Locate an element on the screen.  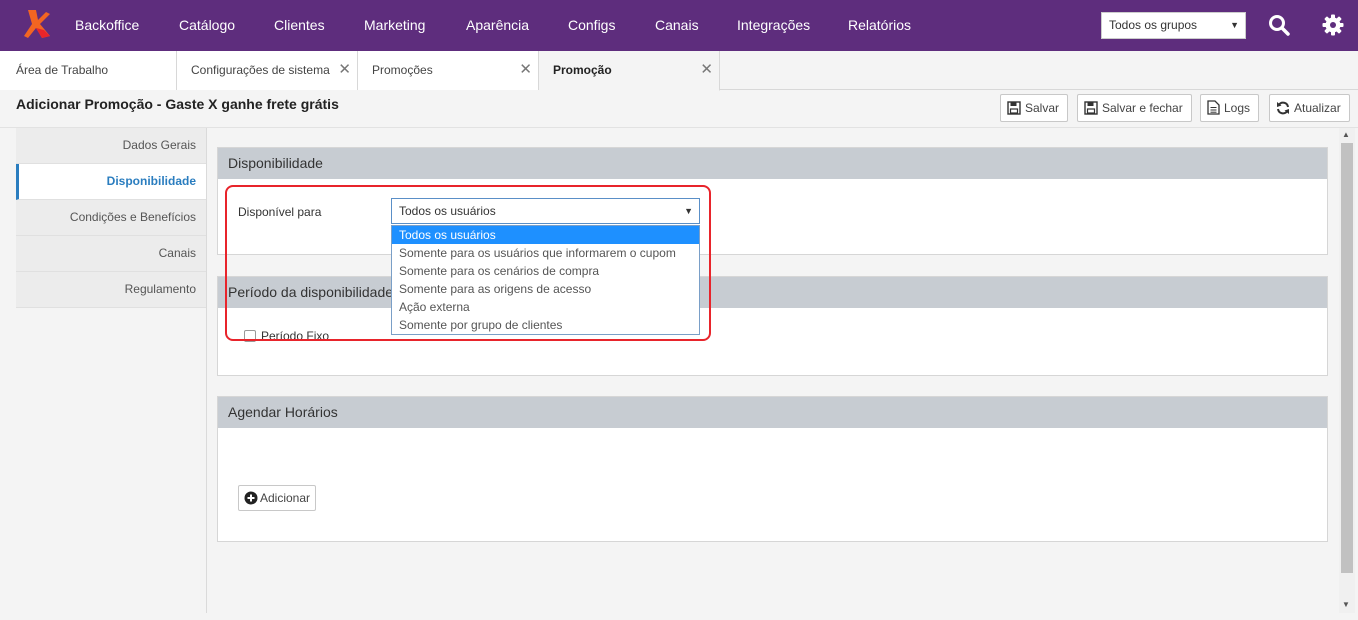
group-select-value: Todos os grupos is located at coordinates (1153, 25).